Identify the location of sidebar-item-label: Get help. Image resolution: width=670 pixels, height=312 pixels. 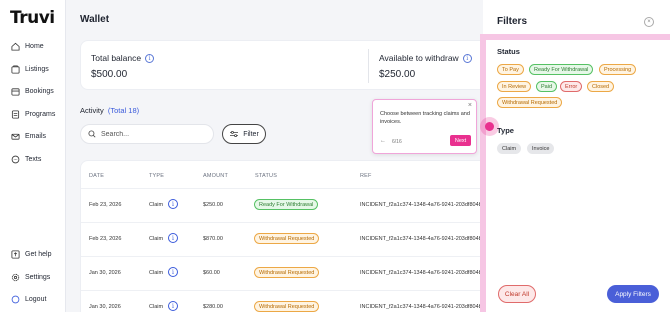
(38, 254).